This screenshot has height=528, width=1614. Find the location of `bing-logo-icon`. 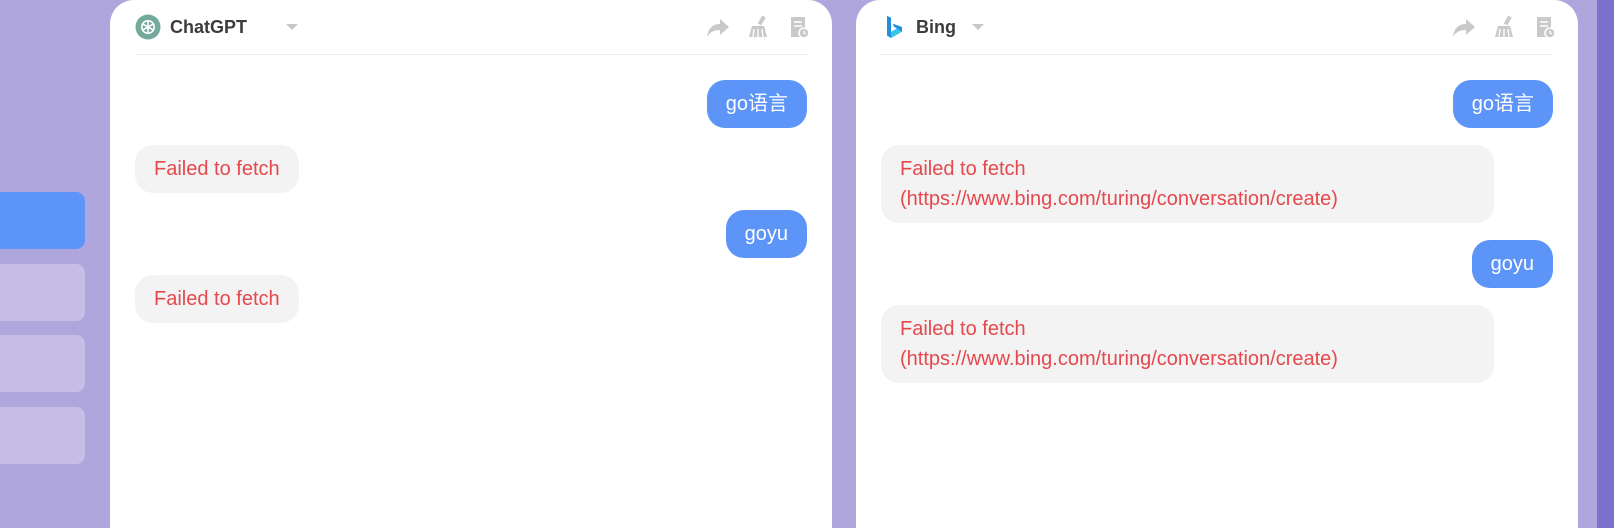

bing-logo-icon is located at coordinates (894, 27).